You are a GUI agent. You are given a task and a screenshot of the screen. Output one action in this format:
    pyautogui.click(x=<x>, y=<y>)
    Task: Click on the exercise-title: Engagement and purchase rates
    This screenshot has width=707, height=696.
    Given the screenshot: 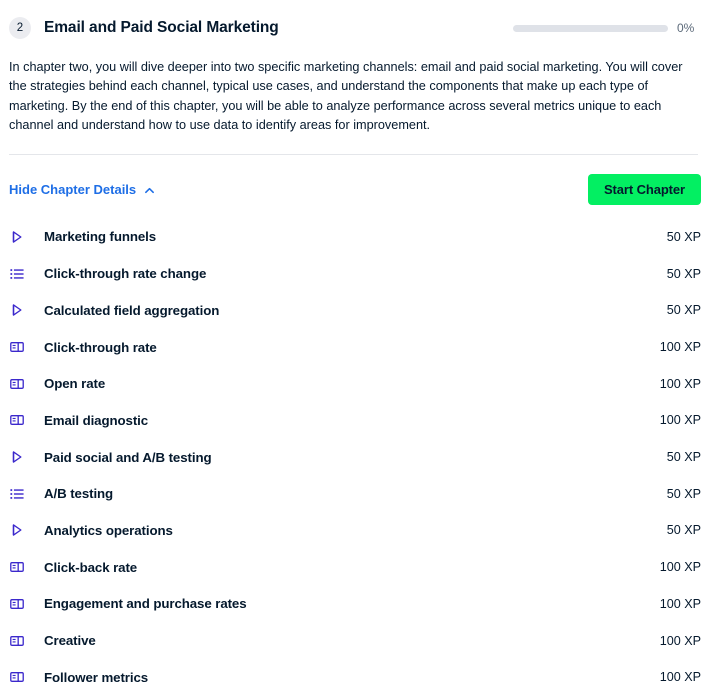 What is the action you would take?
    pyautogui.click(x=145, y=604)
    